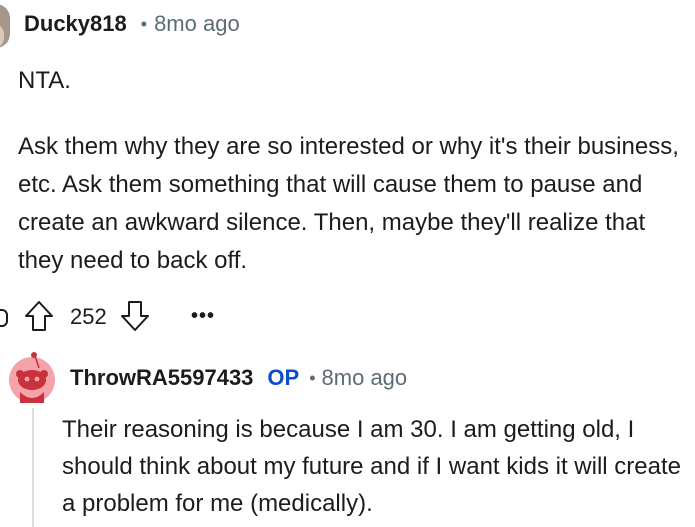  I want to click on avatar-icon, so click(5, 26).